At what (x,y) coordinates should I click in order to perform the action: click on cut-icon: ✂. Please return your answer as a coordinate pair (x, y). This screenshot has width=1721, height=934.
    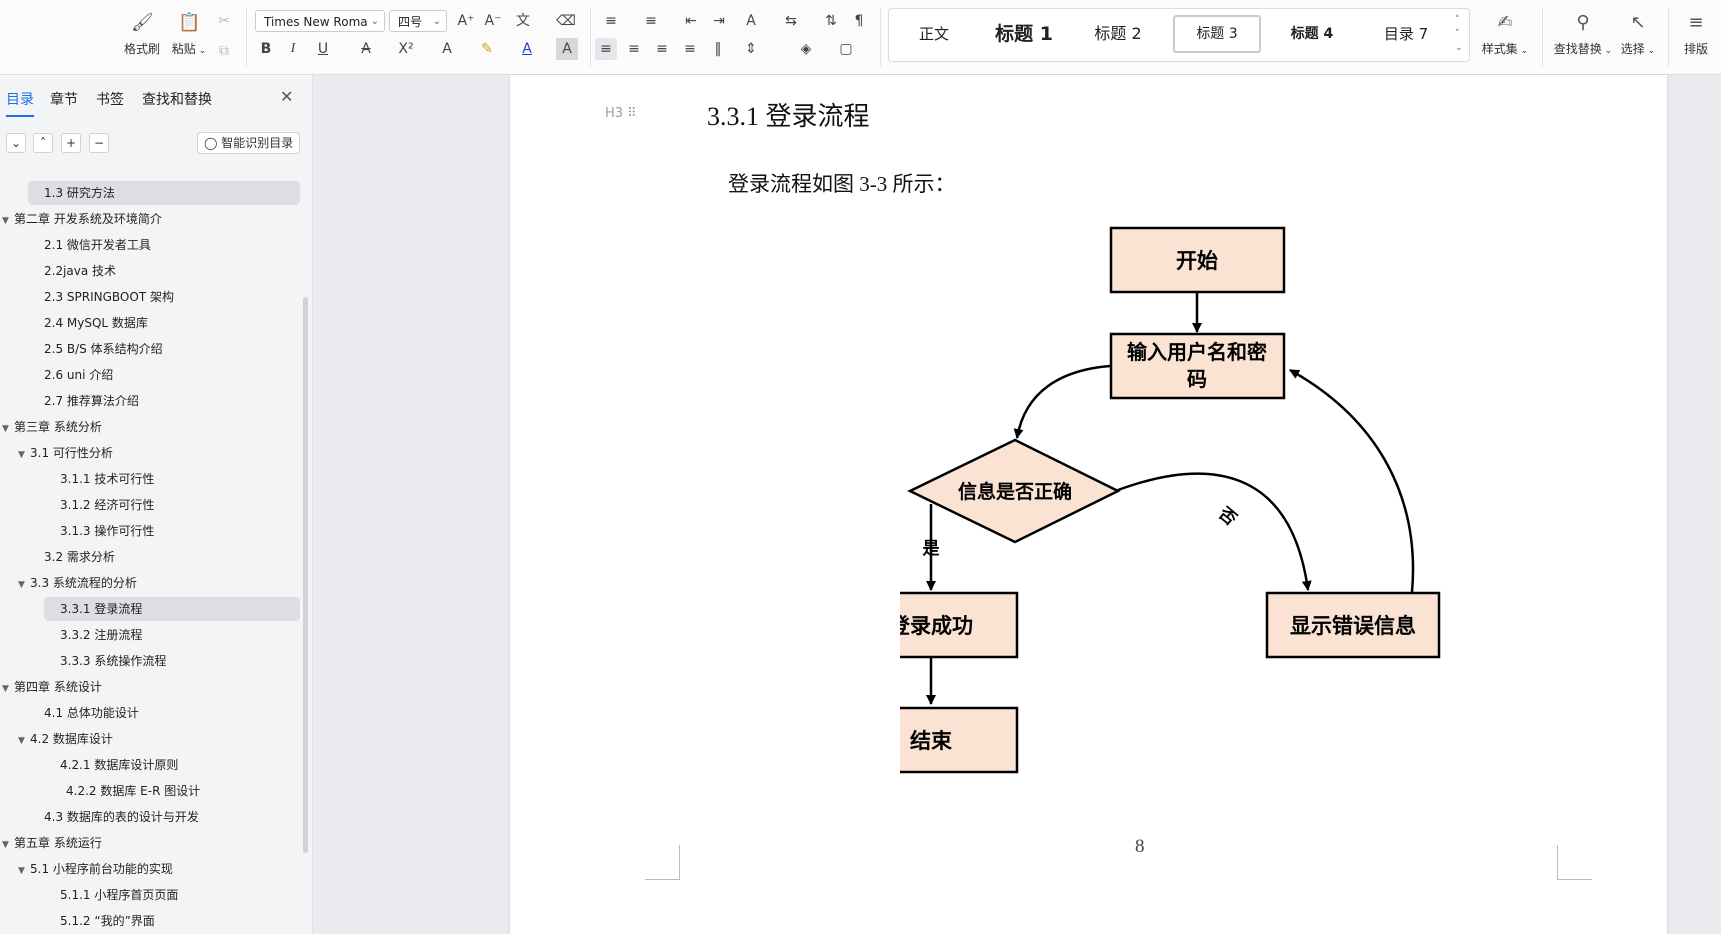
    Looking at the image, I should click on (224, 21).